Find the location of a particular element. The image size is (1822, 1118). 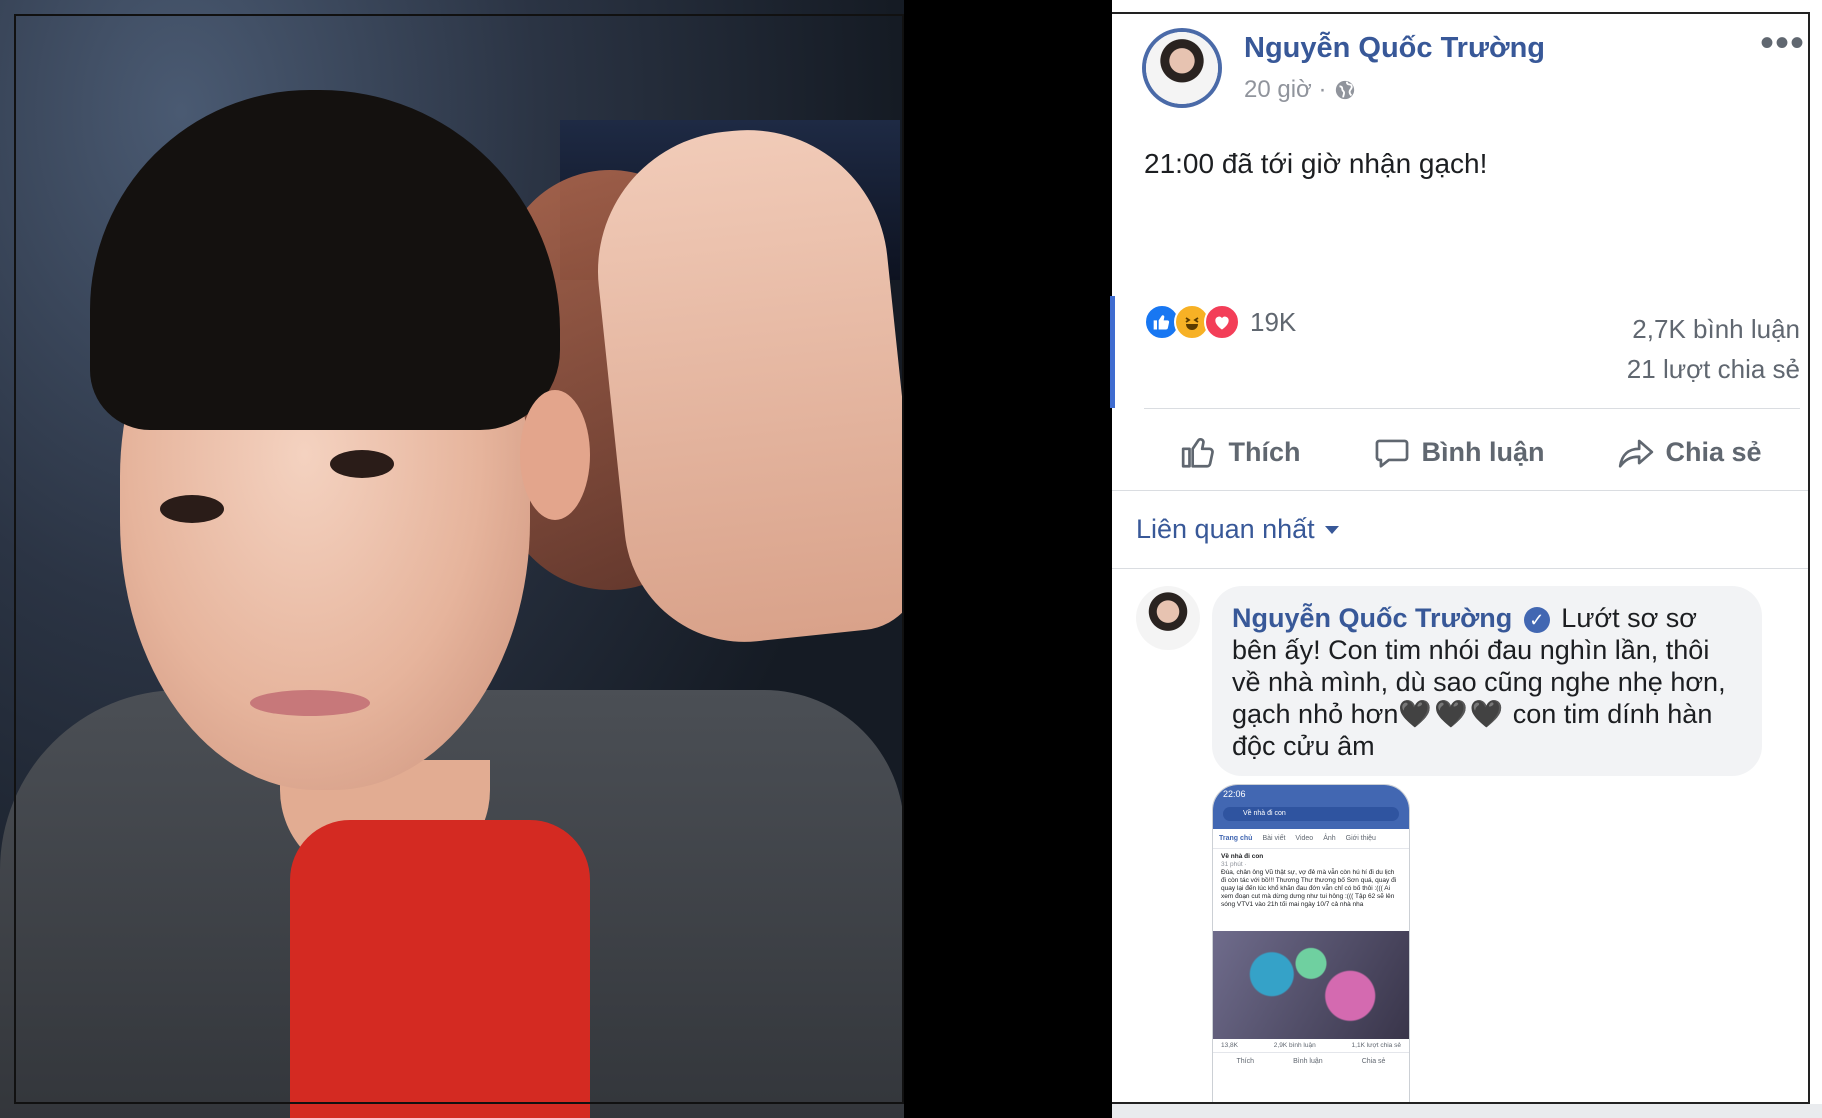

thumbs-up-icon is located at coordinates (1198, 452).